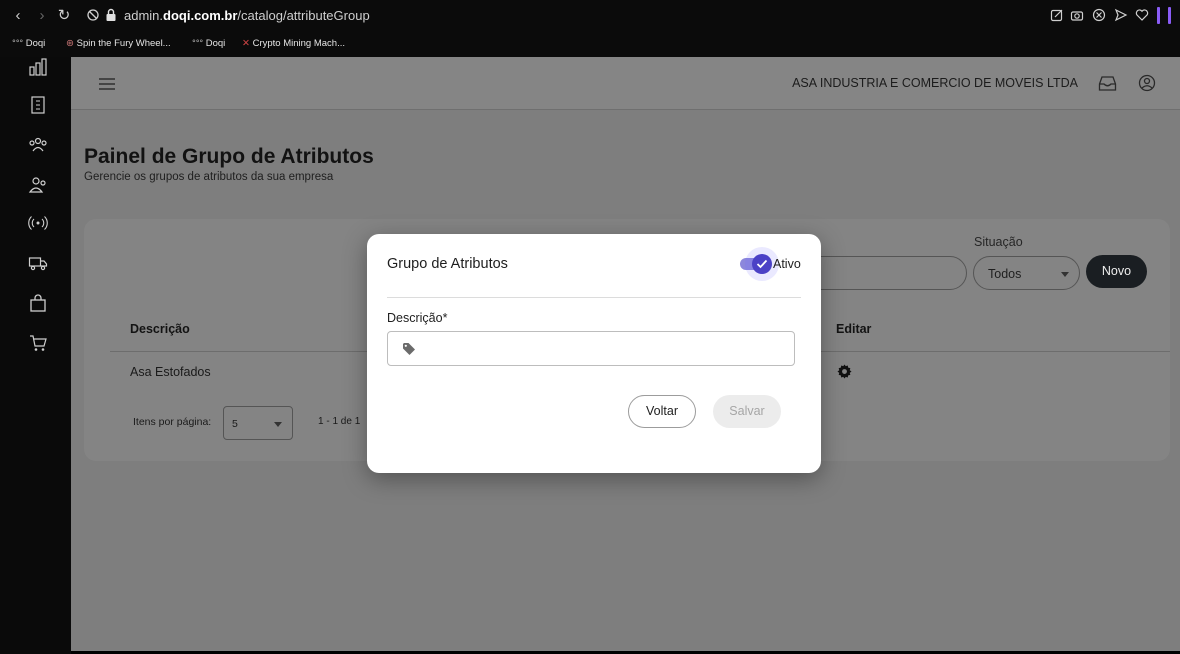 Image resolution: width=1180 pixels, height=654 pixels. Describe the element at coordinates (200, 15) in the screenshot. I see `url-domain: doqi.com.br` at that location.